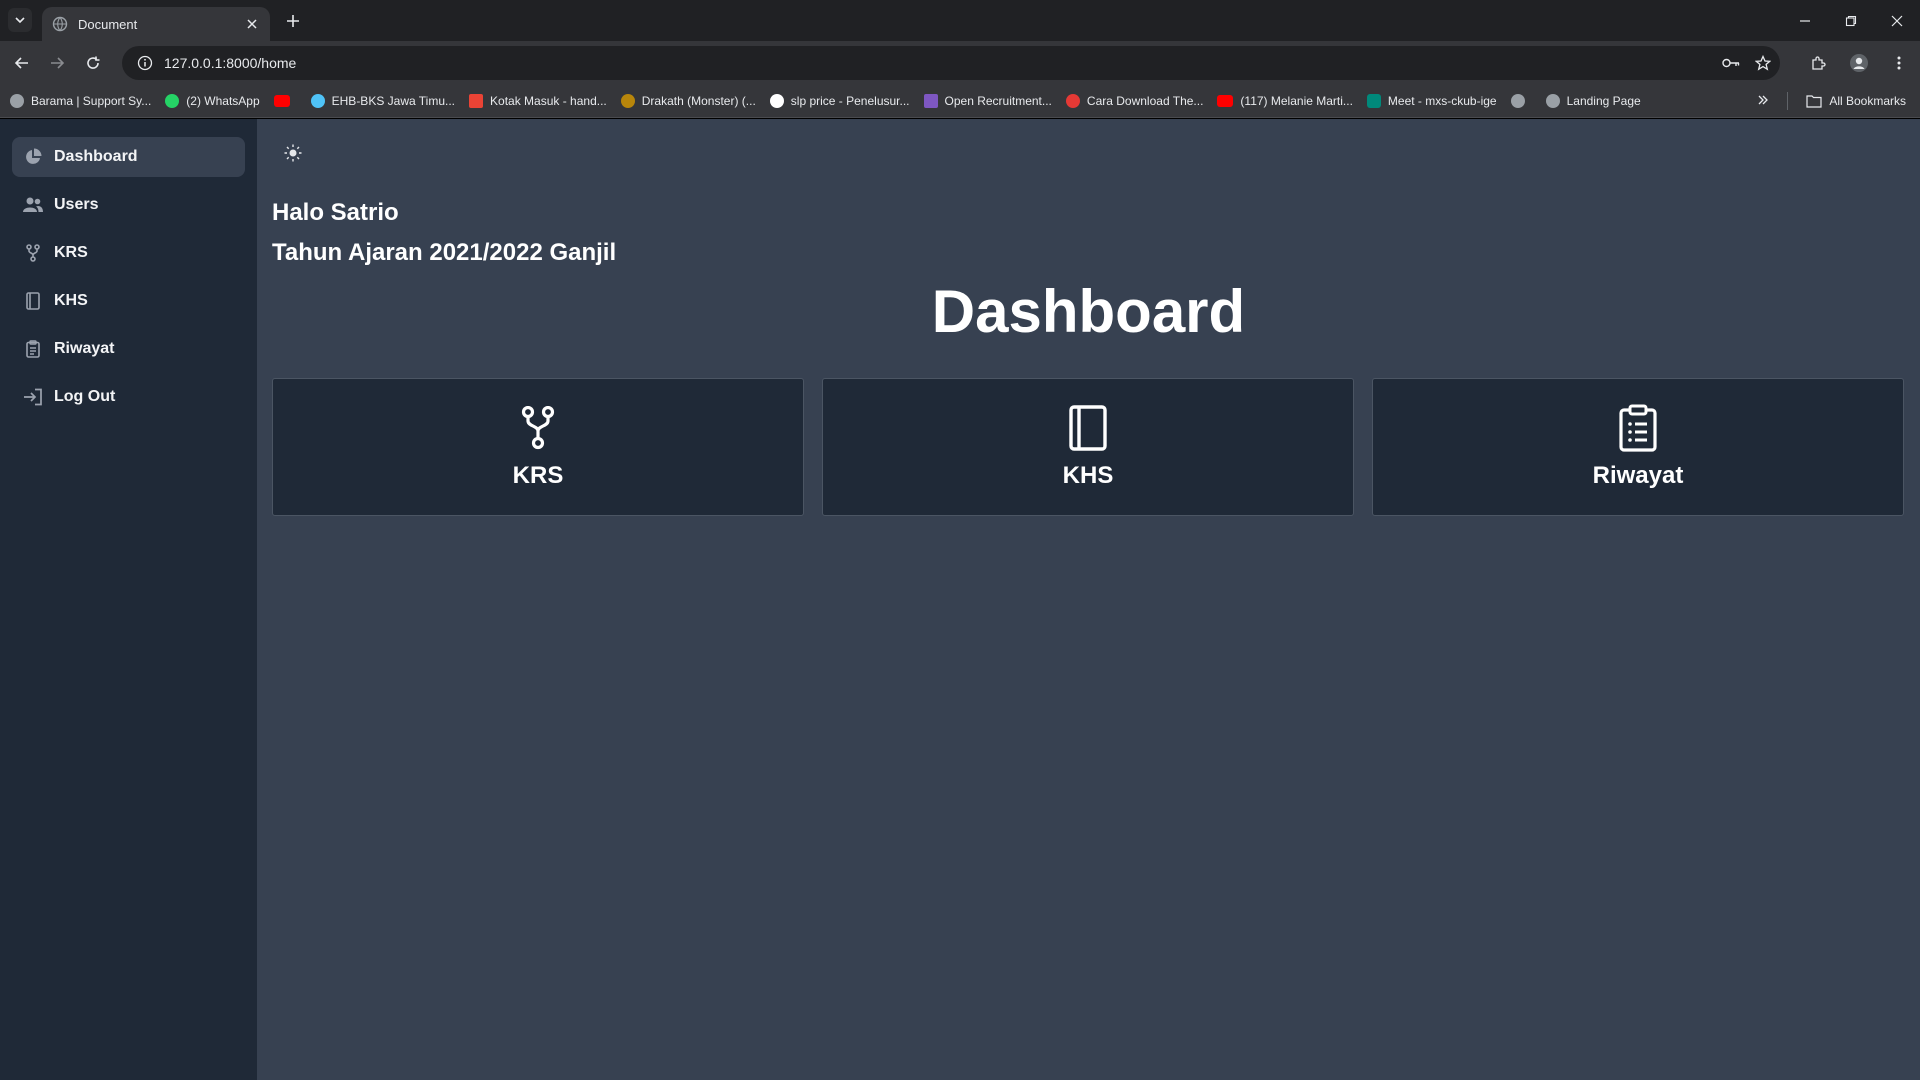  I want to click on logout-icon, so click(33, 397).